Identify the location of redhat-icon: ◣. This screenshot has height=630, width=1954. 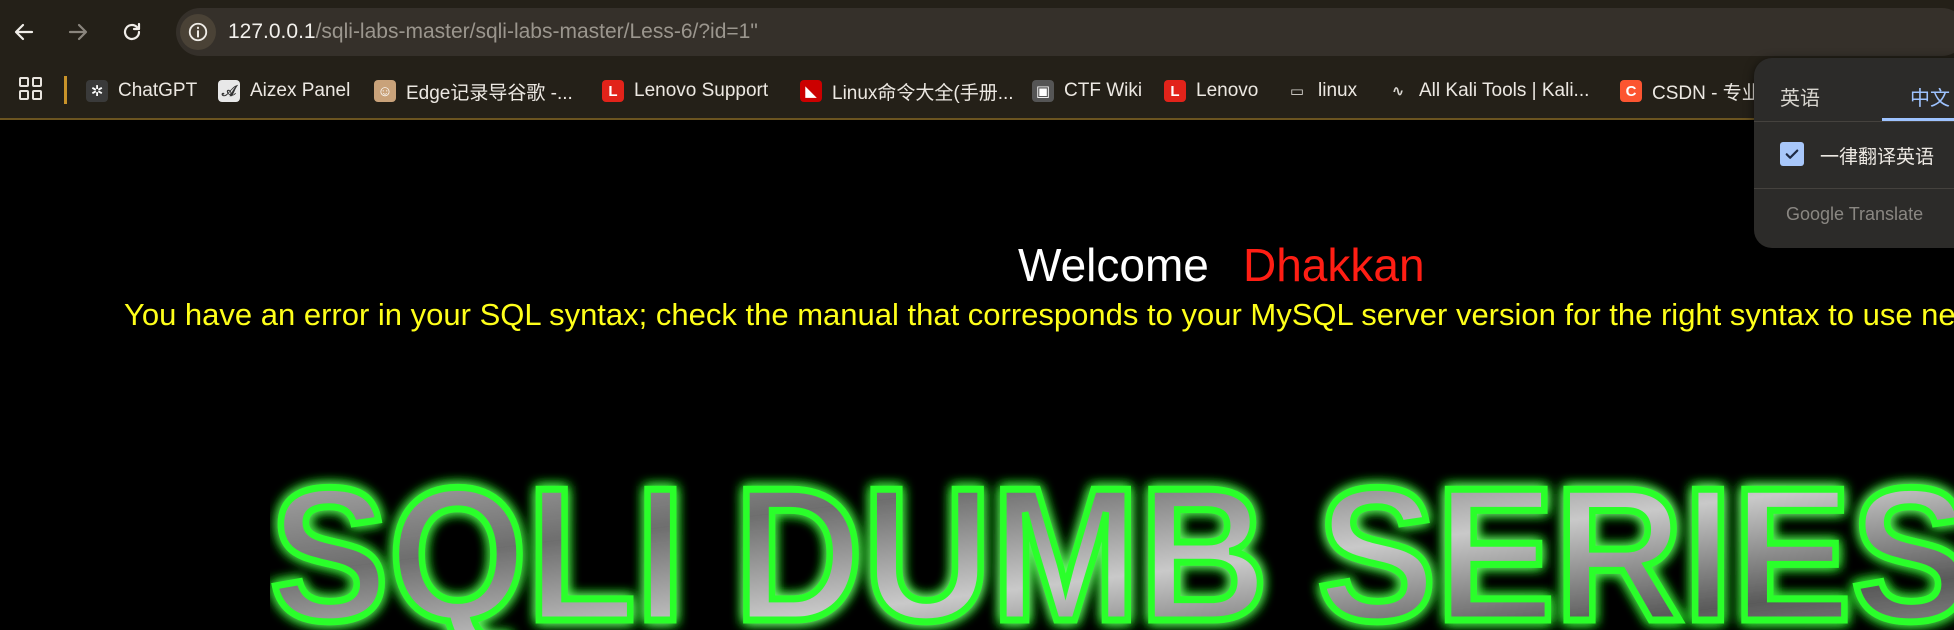
(811, 91).